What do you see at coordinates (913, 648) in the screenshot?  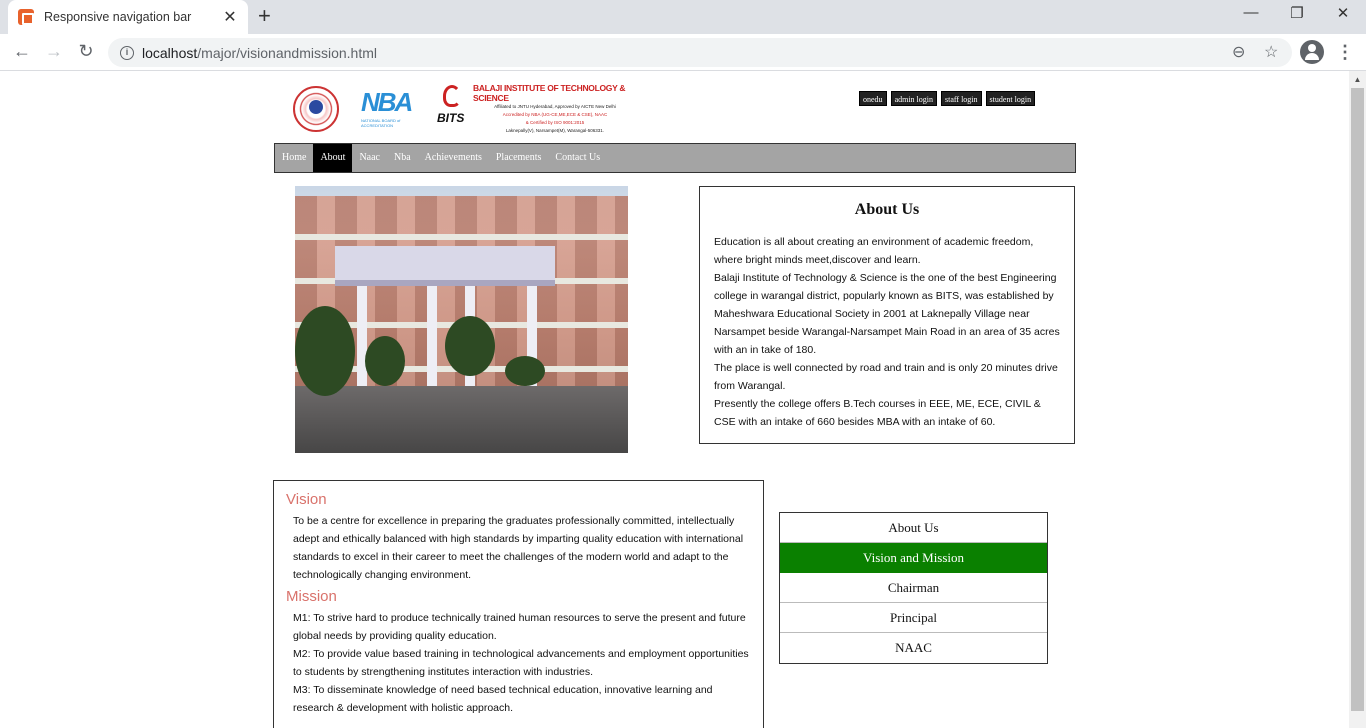 I see `side-item-naac: NAAC` at bounding box center [913, 648].